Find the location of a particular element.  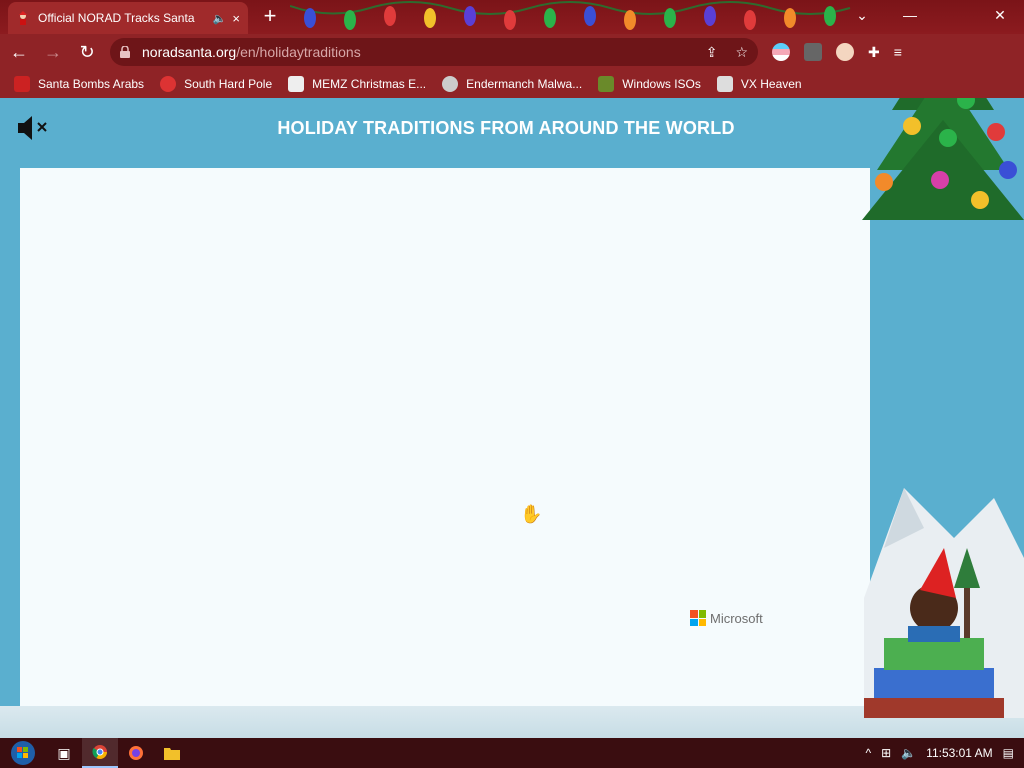

bookmark-endermanch-icon is located at coordinates (450, 84).